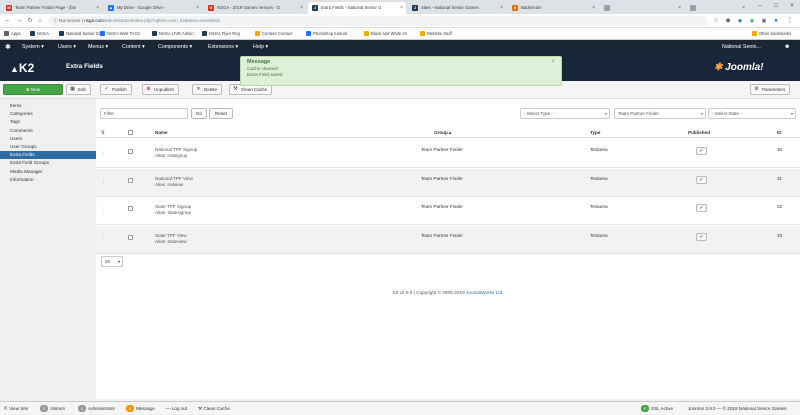 Image resolution: width=800 pixels, height=415 pixels. Describe the element at coordinates (153, 8) in the screenshot. I see `browser-tab: ▲ My Drive - Google Drive - ×` at that location.